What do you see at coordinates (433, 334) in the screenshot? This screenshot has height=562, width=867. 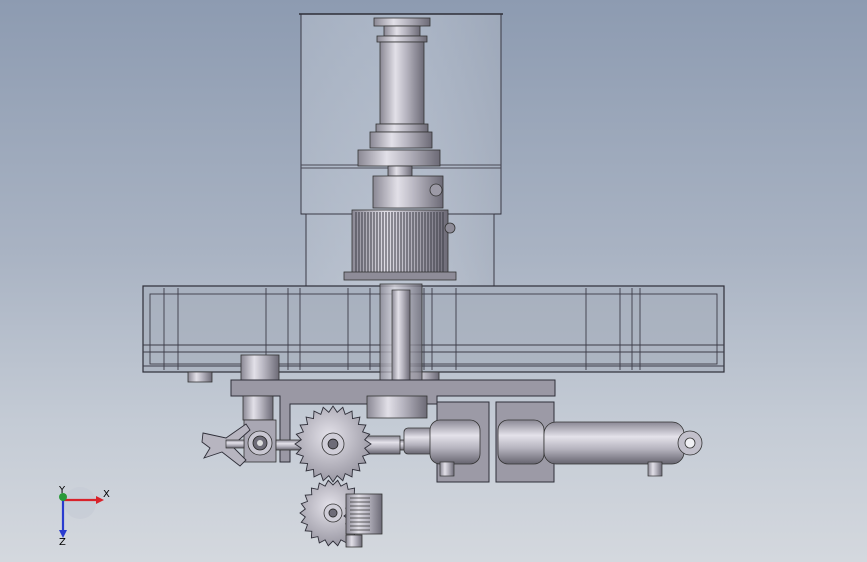 I see `base-frame` at bounding box center [433, 334].